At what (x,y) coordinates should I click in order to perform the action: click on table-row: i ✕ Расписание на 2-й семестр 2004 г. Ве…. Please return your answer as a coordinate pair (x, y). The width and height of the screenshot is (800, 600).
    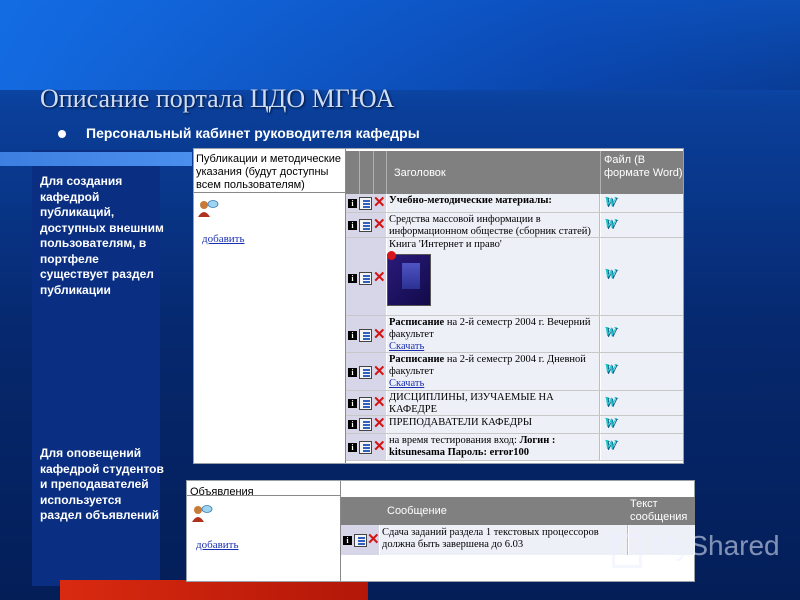
    Looking at the image, I should click on (514, 334).